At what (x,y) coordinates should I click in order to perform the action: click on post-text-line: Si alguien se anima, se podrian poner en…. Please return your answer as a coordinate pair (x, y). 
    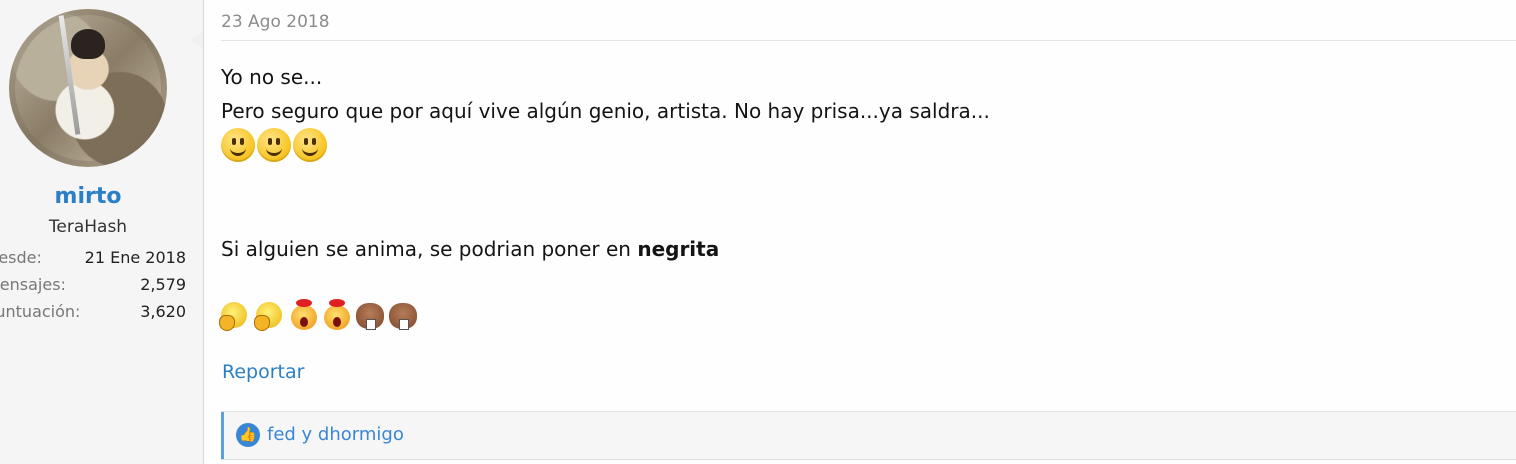
    Looking at the image, I should click on (470, 249).